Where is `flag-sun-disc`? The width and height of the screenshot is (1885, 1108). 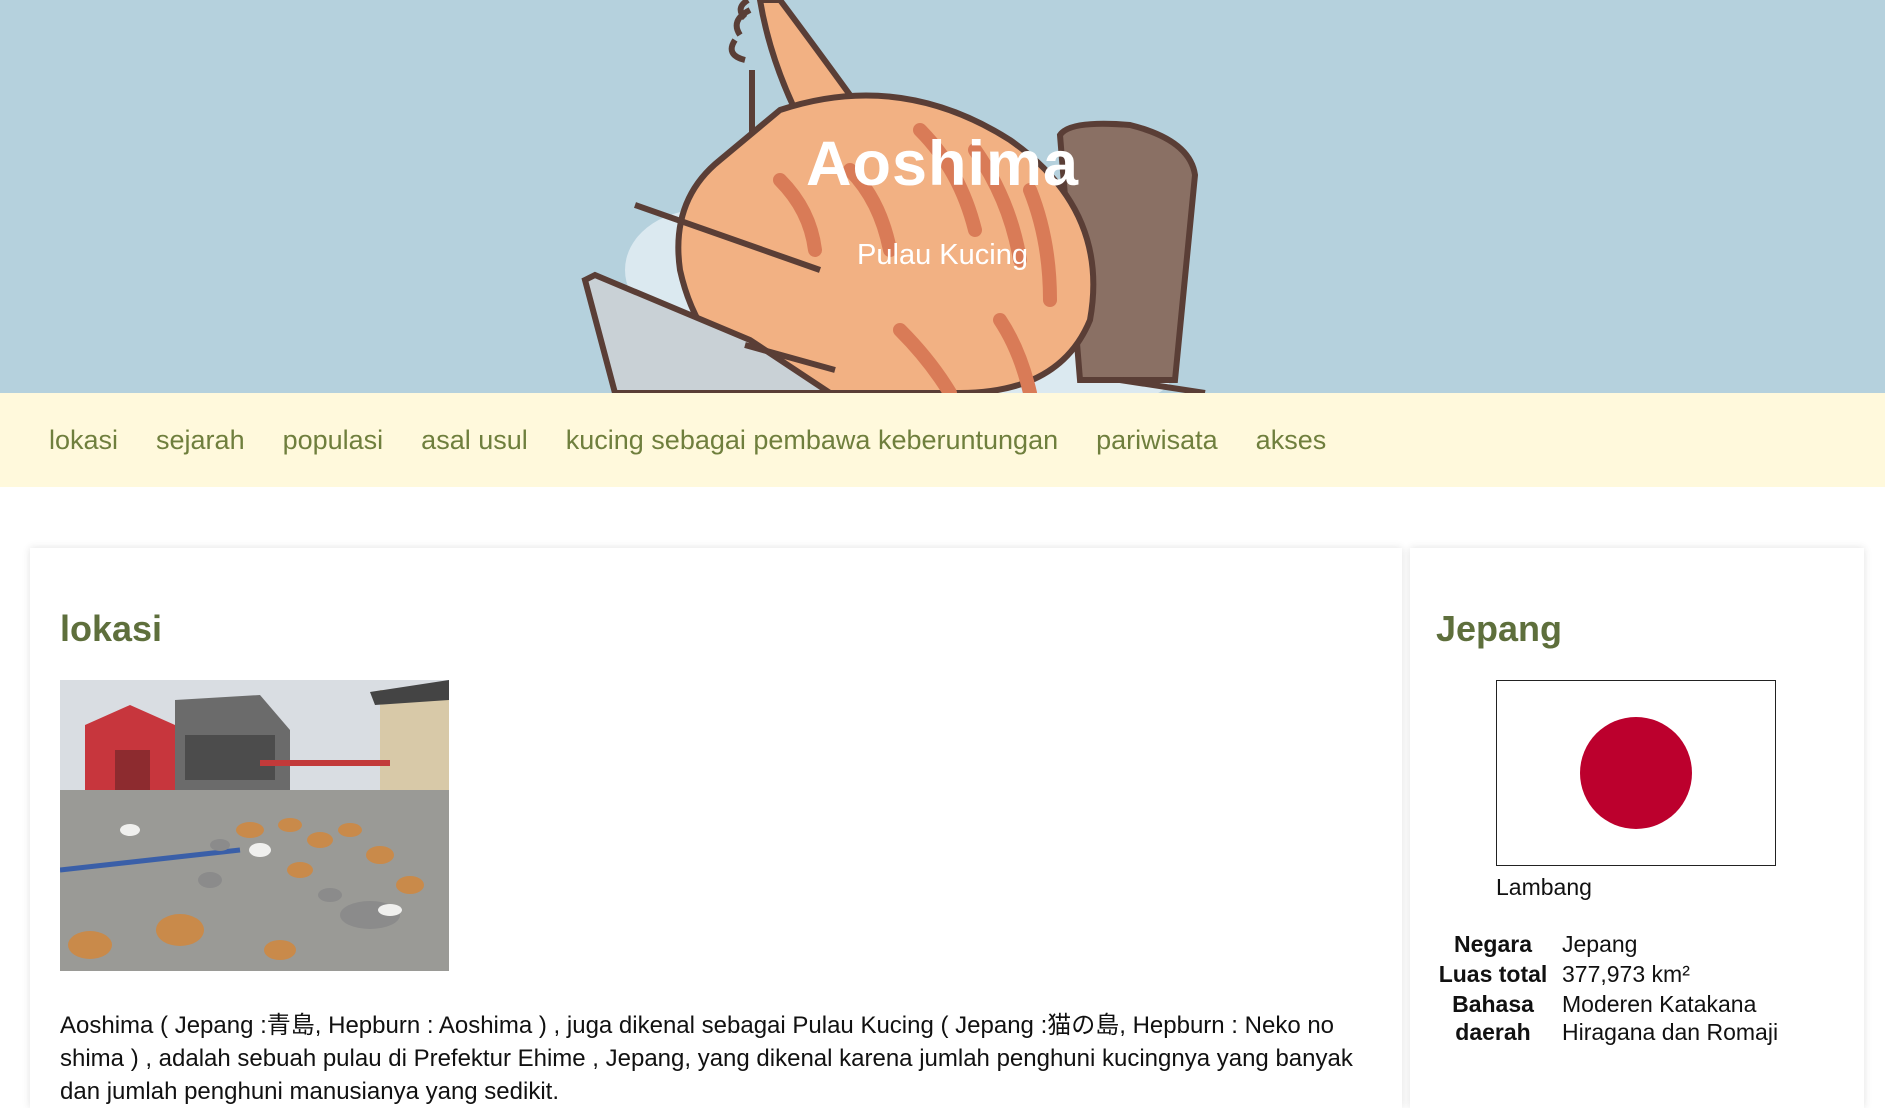 flag-sun-disc is located at coordinates (1636, 773).